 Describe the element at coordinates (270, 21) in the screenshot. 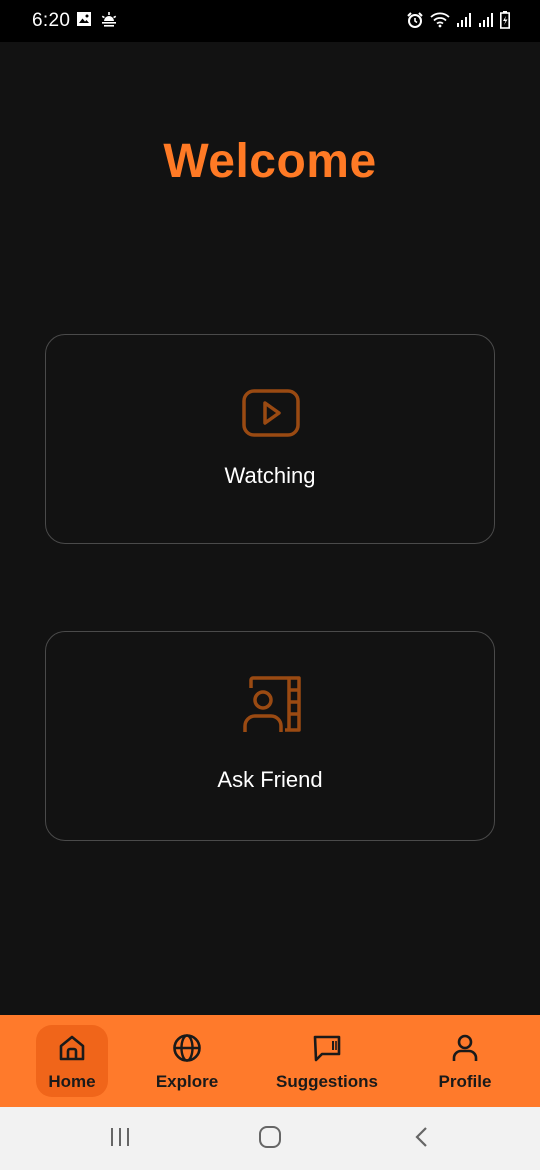

I see `status-bar: 6:20` at that location.